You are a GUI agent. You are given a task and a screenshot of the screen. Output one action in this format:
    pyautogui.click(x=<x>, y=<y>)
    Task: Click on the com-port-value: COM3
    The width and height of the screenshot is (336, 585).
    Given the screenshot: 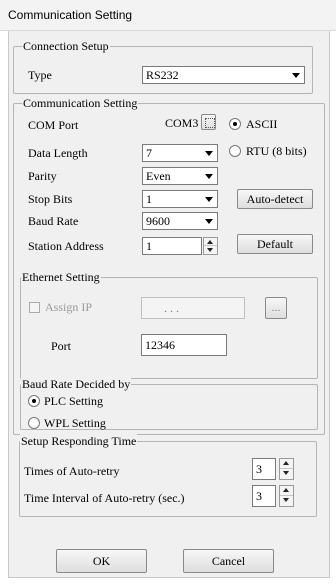 What is the action you would take?
    pyautogui.click(x=182, y=123)
    